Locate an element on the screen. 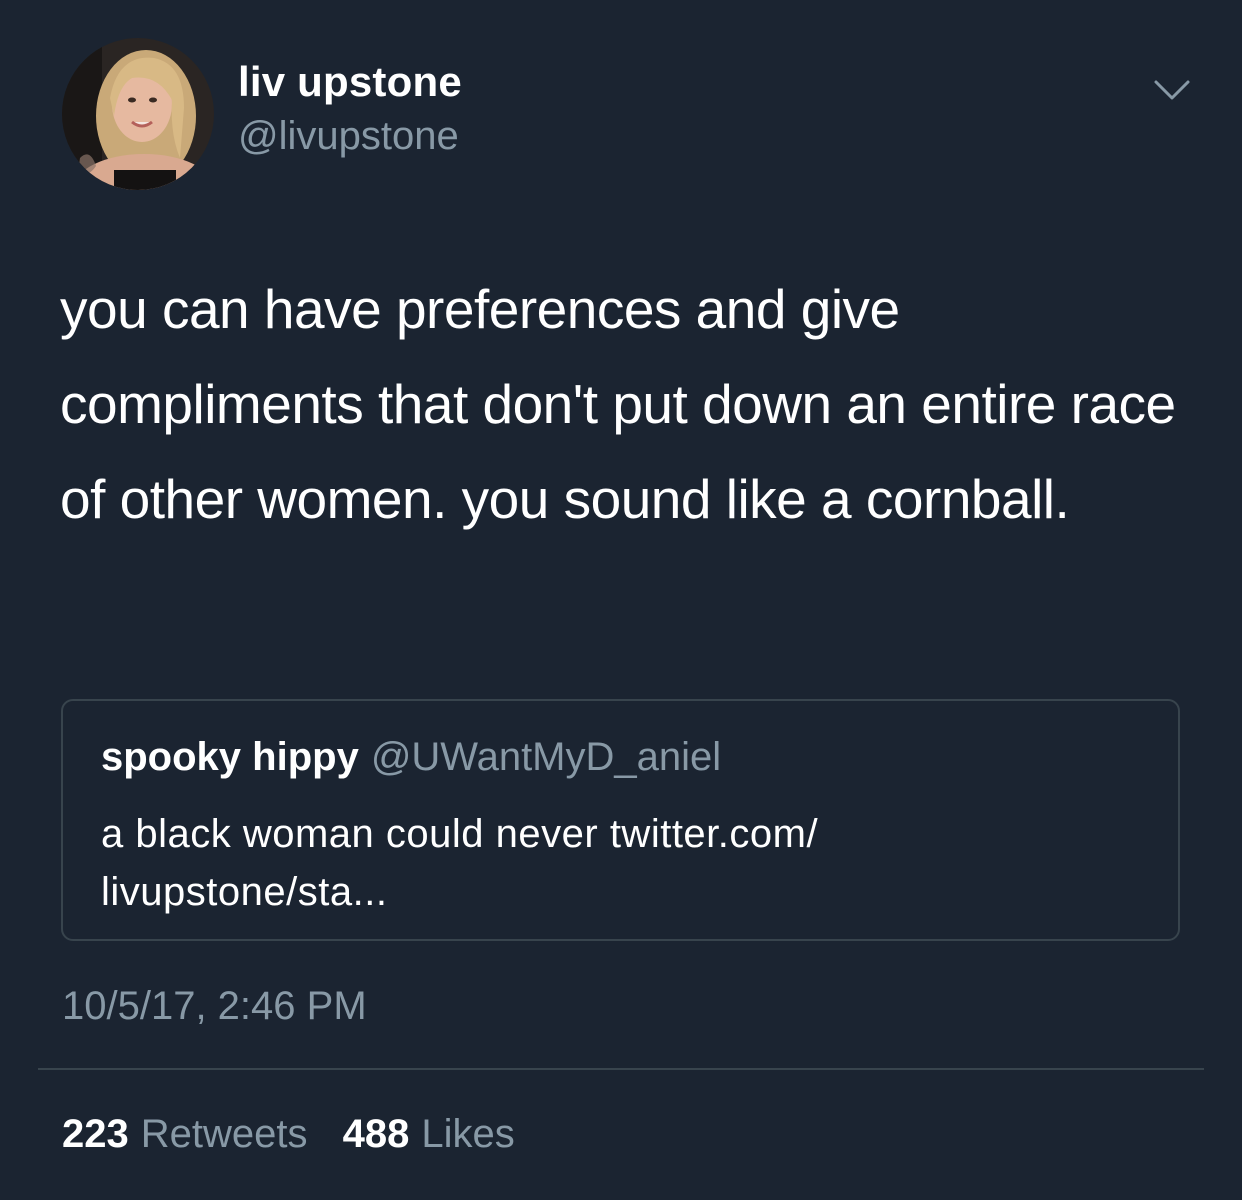  quoted-tweet-text-line: a black woman could never twitter.com/ is located at coordinates (460, 834).